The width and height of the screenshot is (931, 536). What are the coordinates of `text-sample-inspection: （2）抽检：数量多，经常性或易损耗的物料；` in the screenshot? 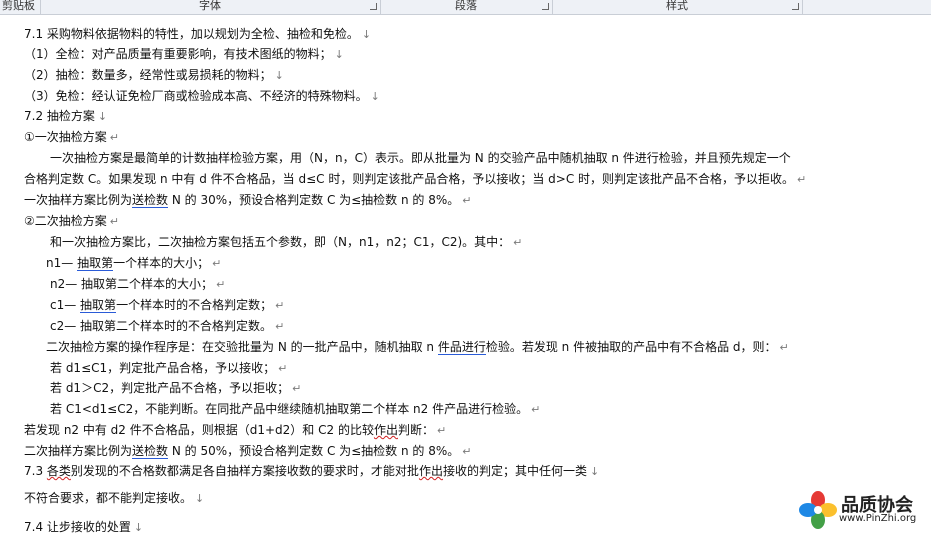 It's located at (148, 75).